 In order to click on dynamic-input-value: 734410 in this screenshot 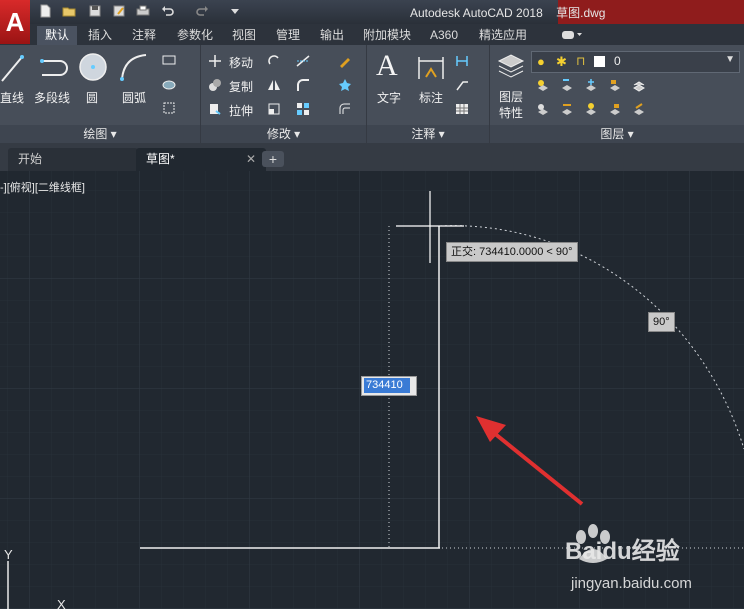, I will do `click(387, 385)`.